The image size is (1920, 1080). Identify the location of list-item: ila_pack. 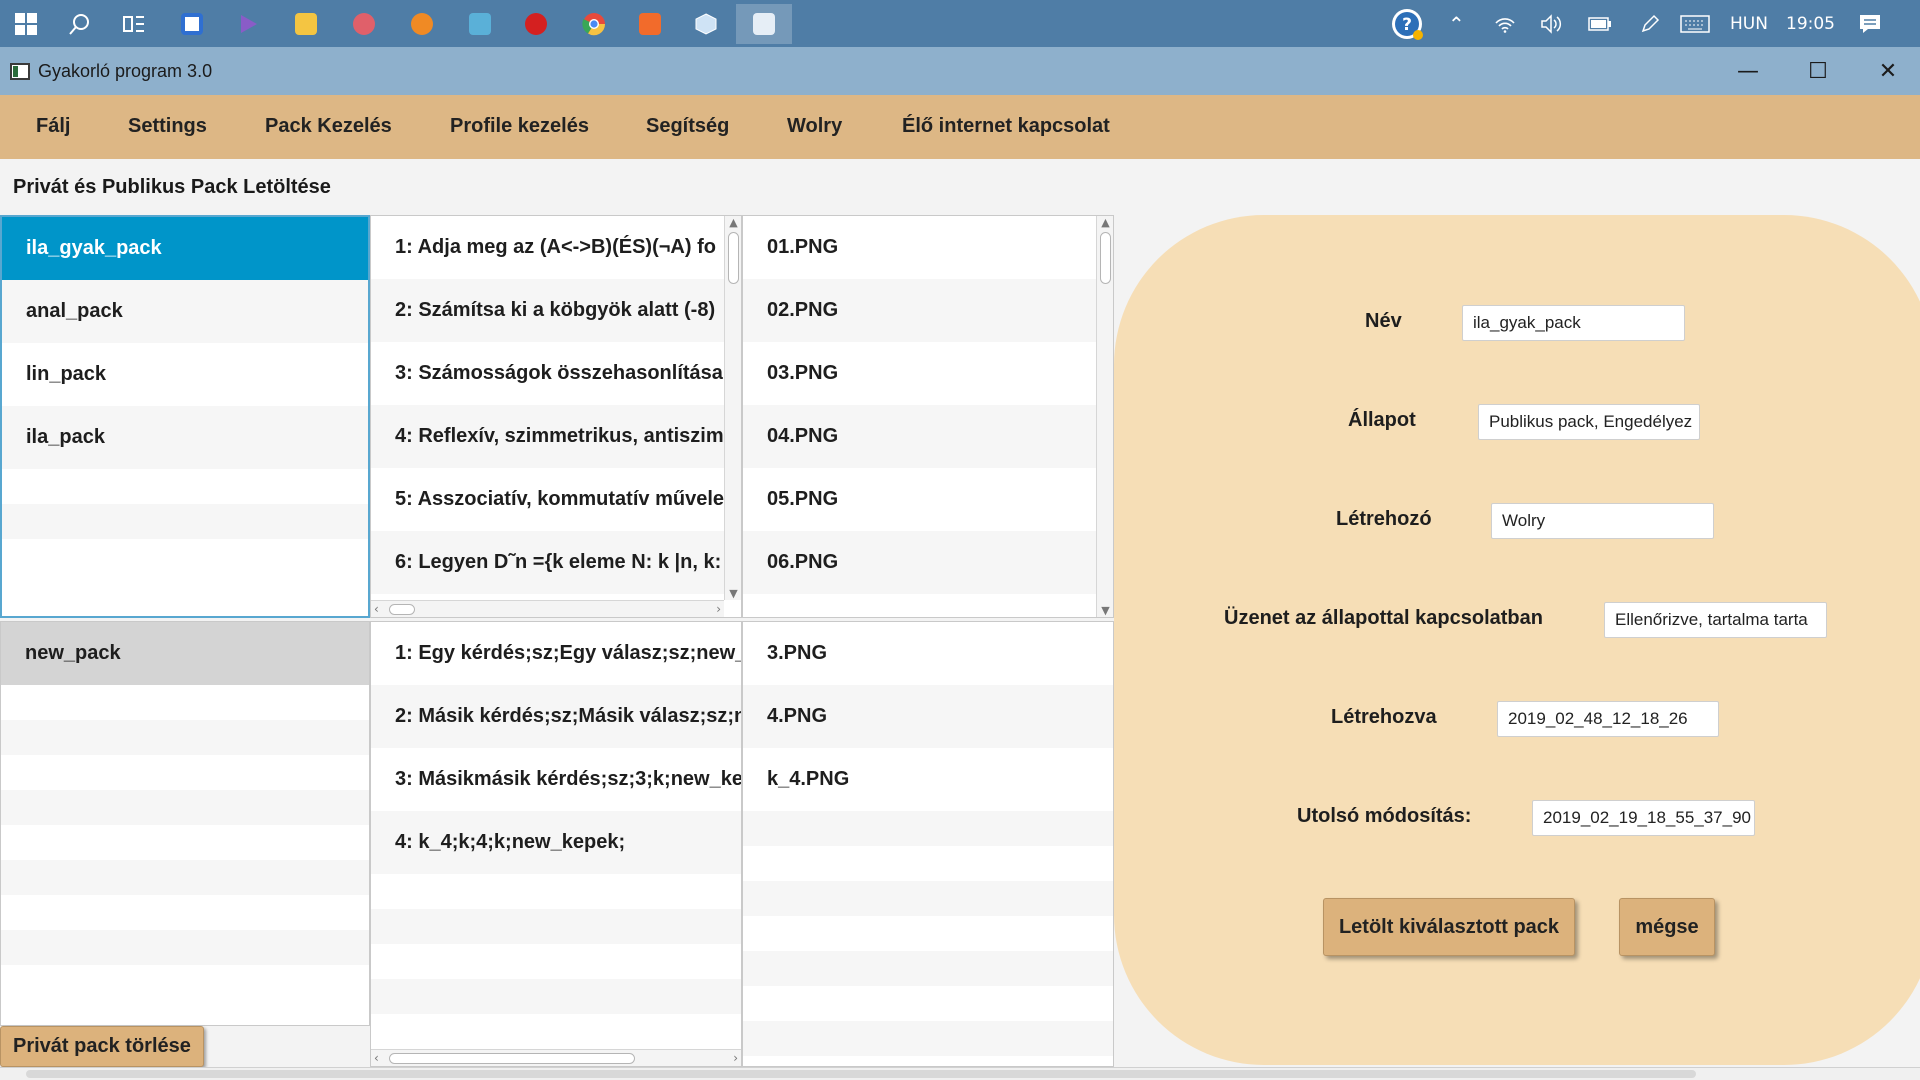
(185, 437).